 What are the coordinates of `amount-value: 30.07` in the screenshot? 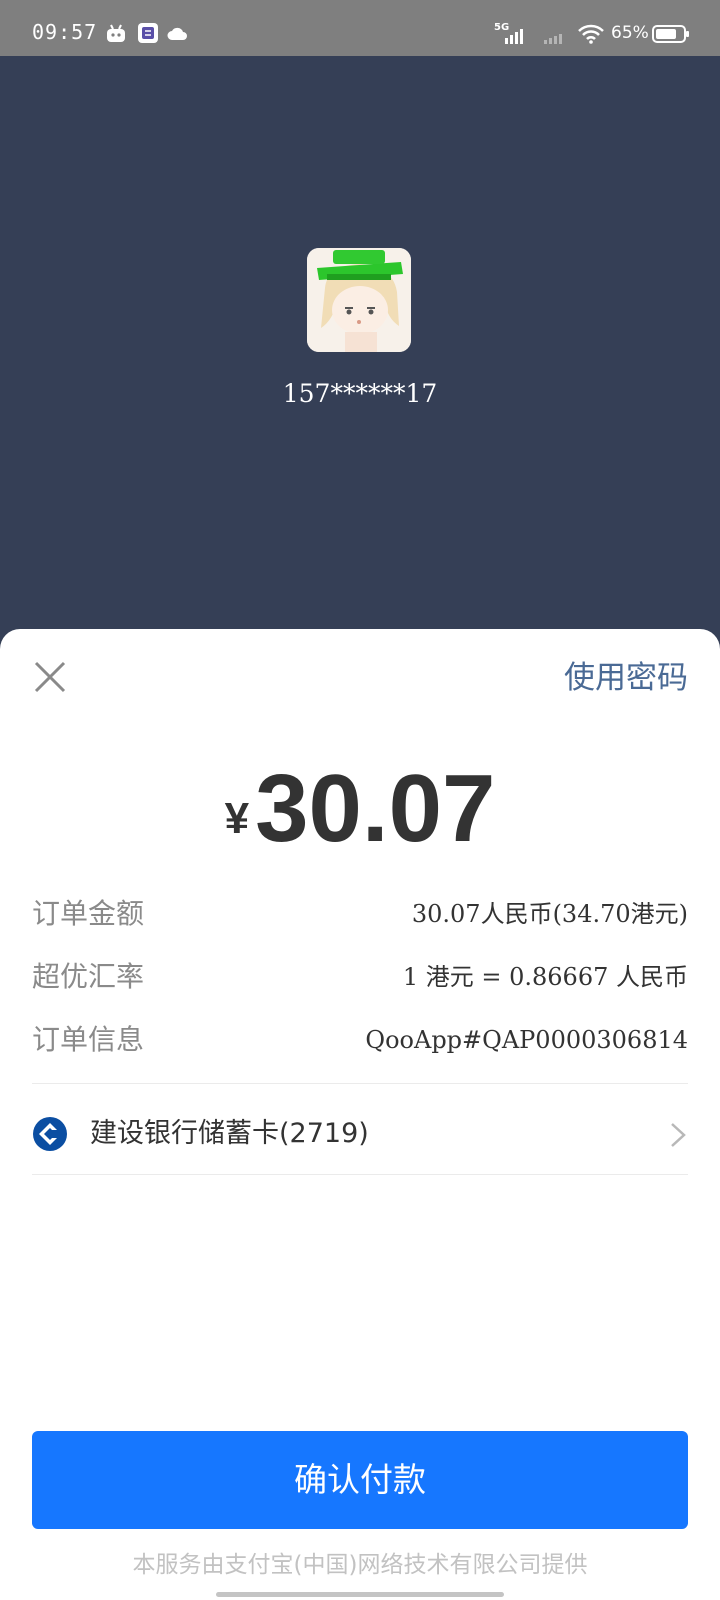 It's located at (375, 808).